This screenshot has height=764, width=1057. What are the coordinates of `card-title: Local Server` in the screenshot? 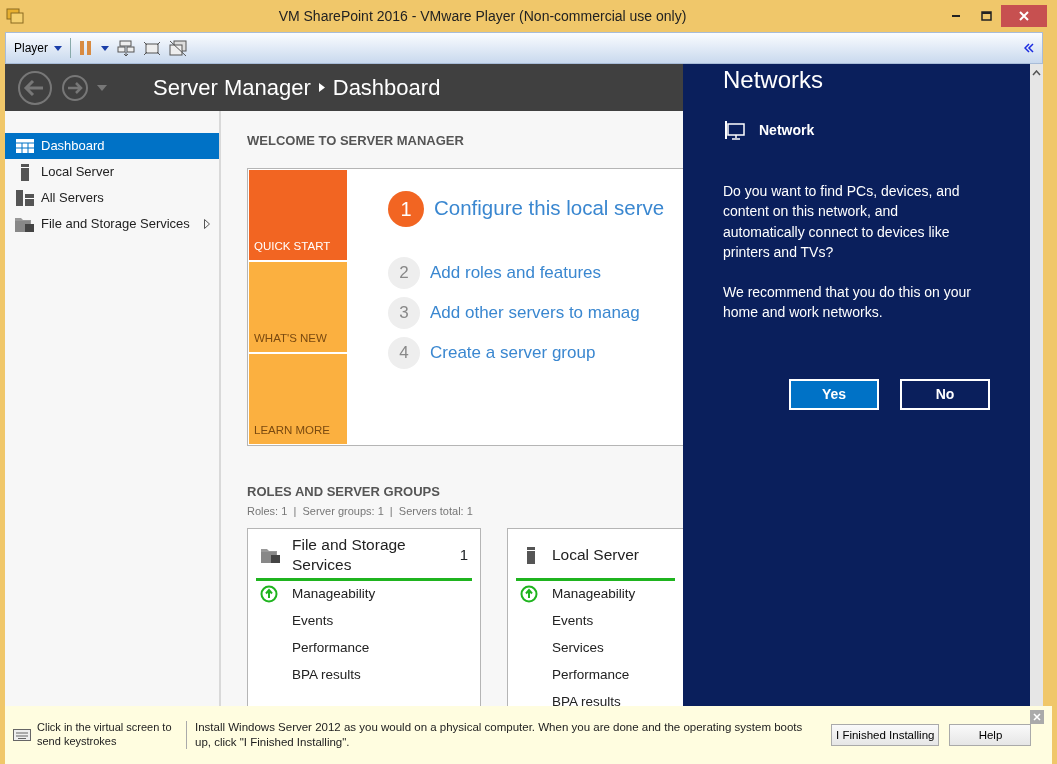 It's located at (595, 555).